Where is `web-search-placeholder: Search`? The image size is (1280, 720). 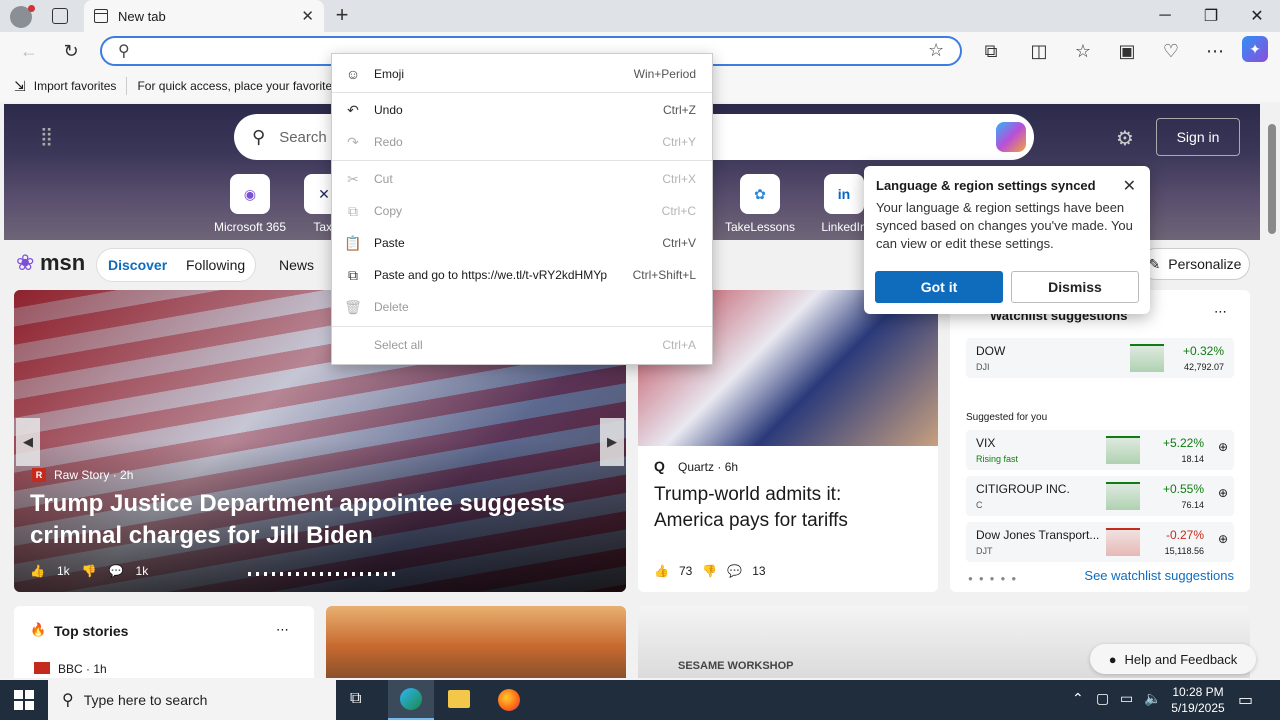
web-search-placeholder: Search is located at coordinates (303, 137).